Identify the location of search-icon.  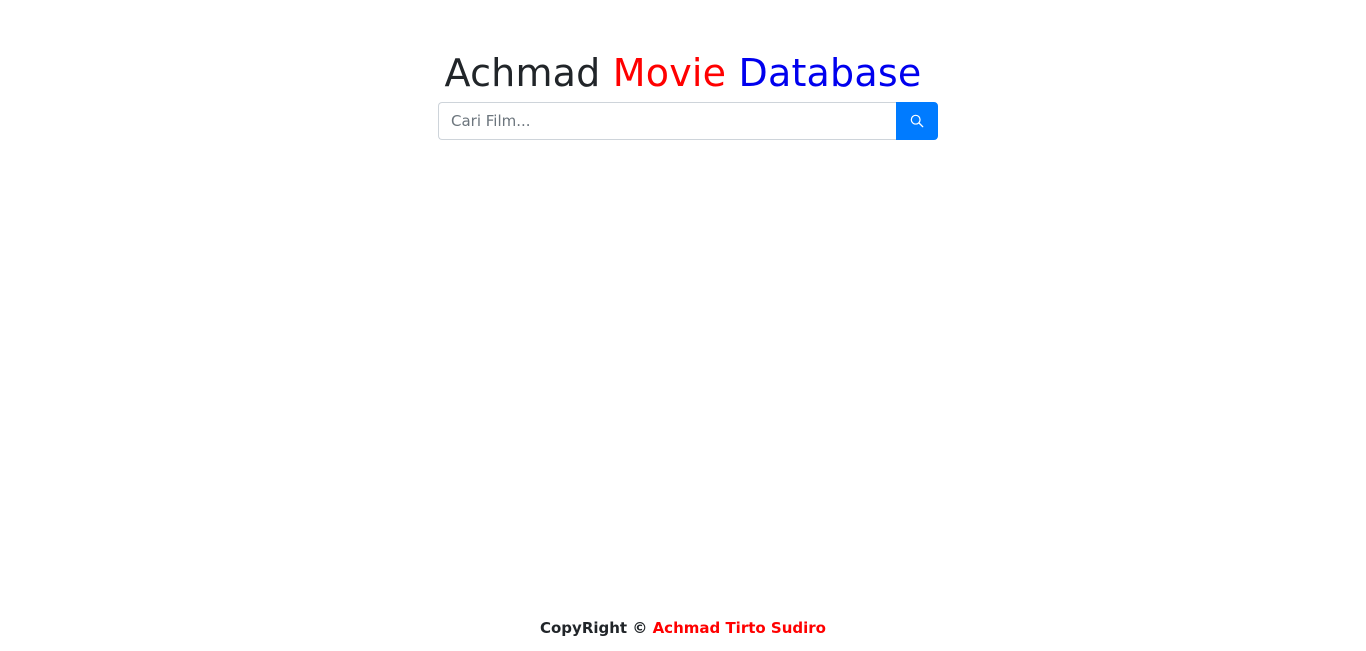
(917, 121).